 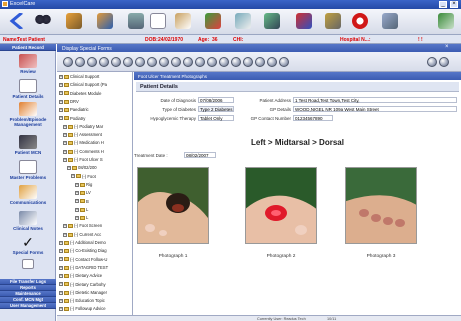 What do you see at coordinates (83, 251) in the screenshot?
I see `tree-node: + (-) Co-Existing Diag` at bounding box center [83, 251].